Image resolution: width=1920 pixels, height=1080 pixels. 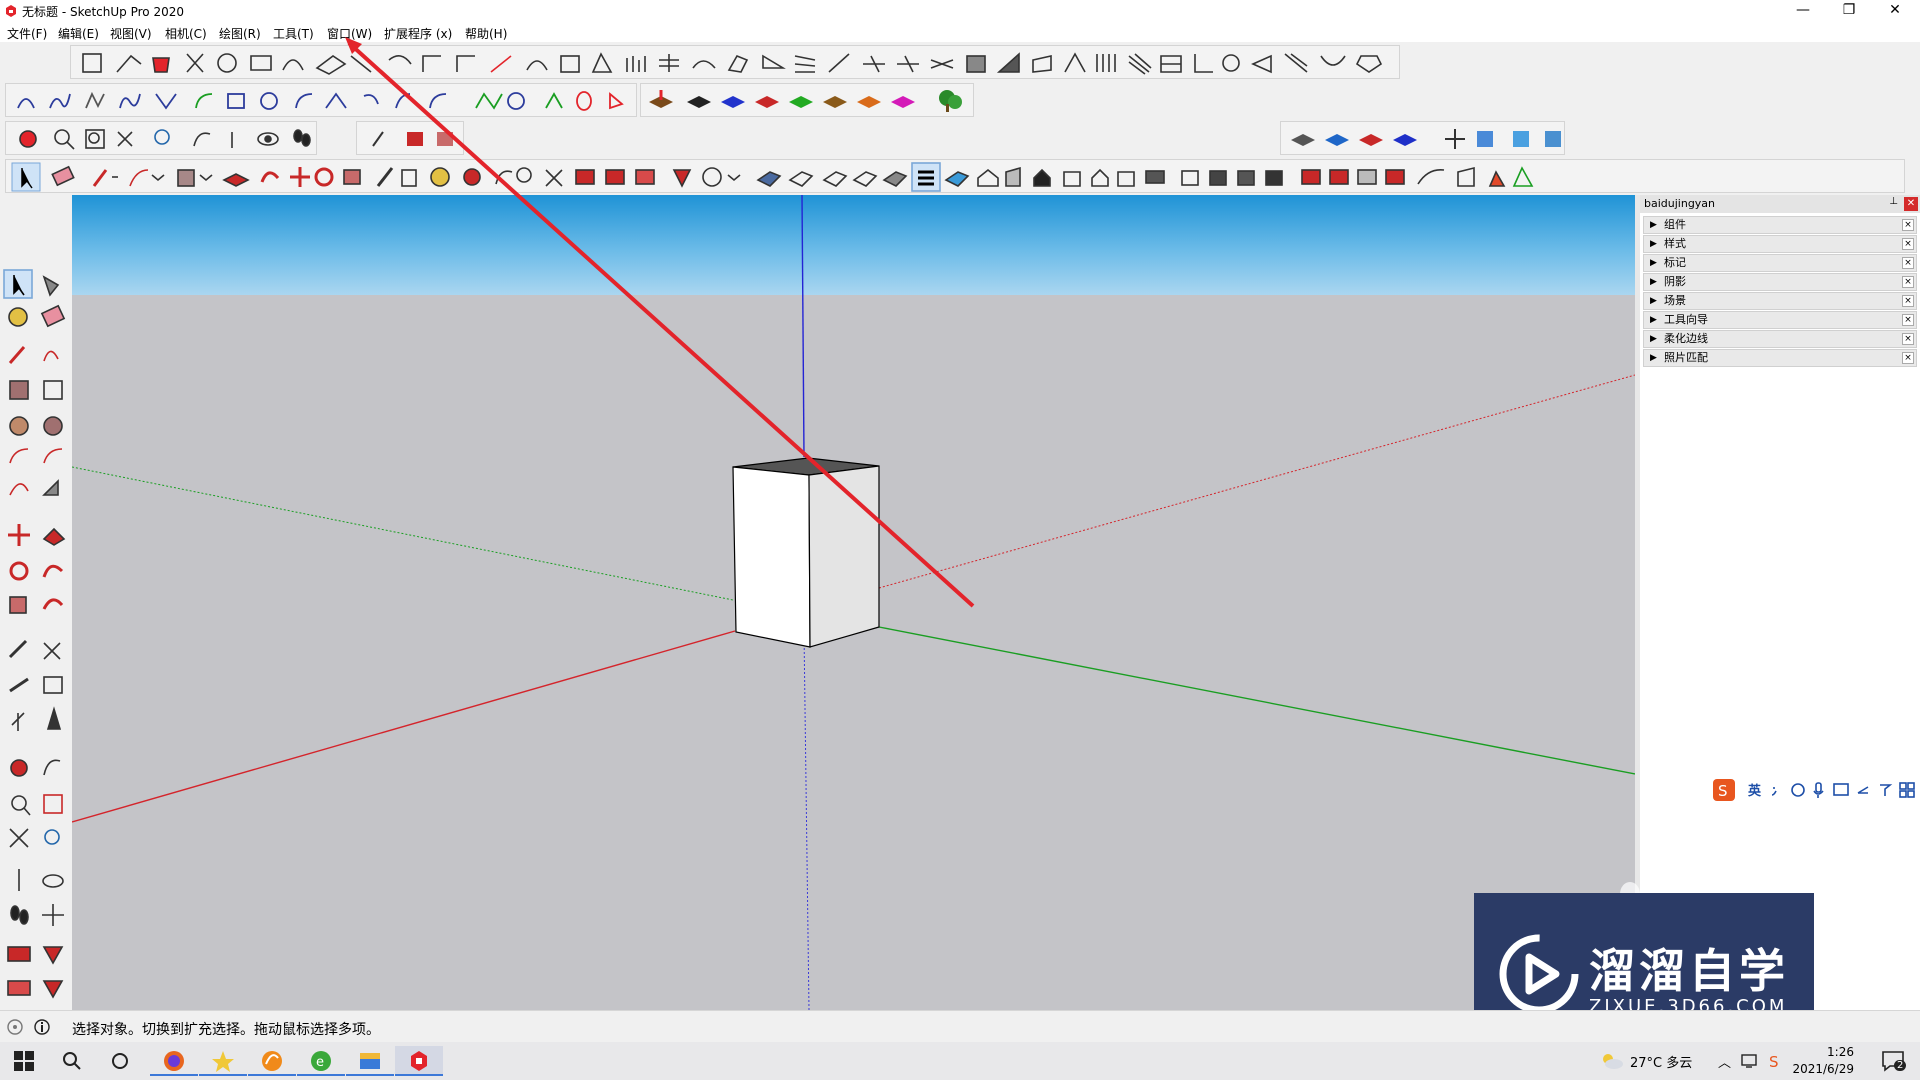 What do you see at coordinates (1780, 301) in the screenshot?
I see `panel-scenes: ▶ 场景 ×` at bounding box center [1780, 301].